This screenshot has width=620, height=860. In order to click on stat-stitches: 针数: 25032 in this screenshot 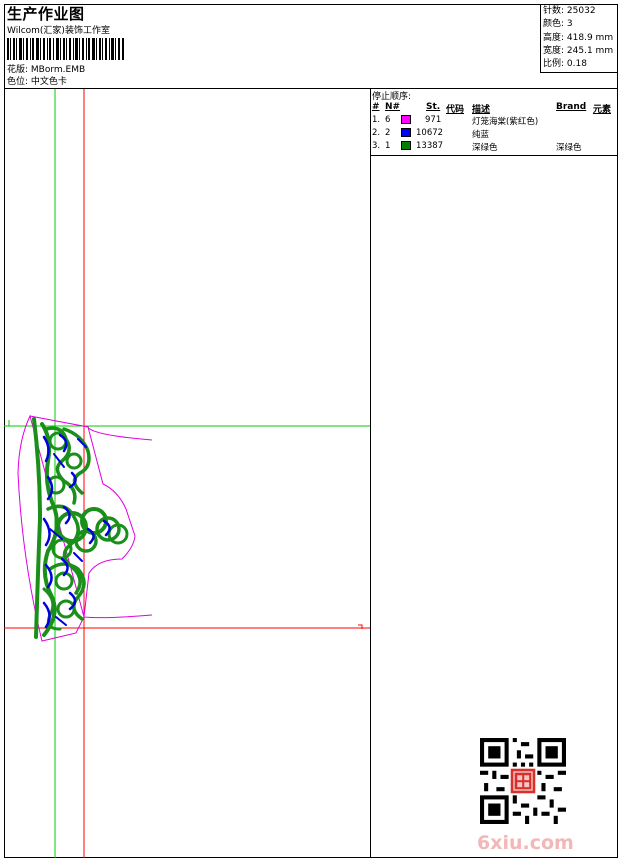, I will do `click(569, 11)`.